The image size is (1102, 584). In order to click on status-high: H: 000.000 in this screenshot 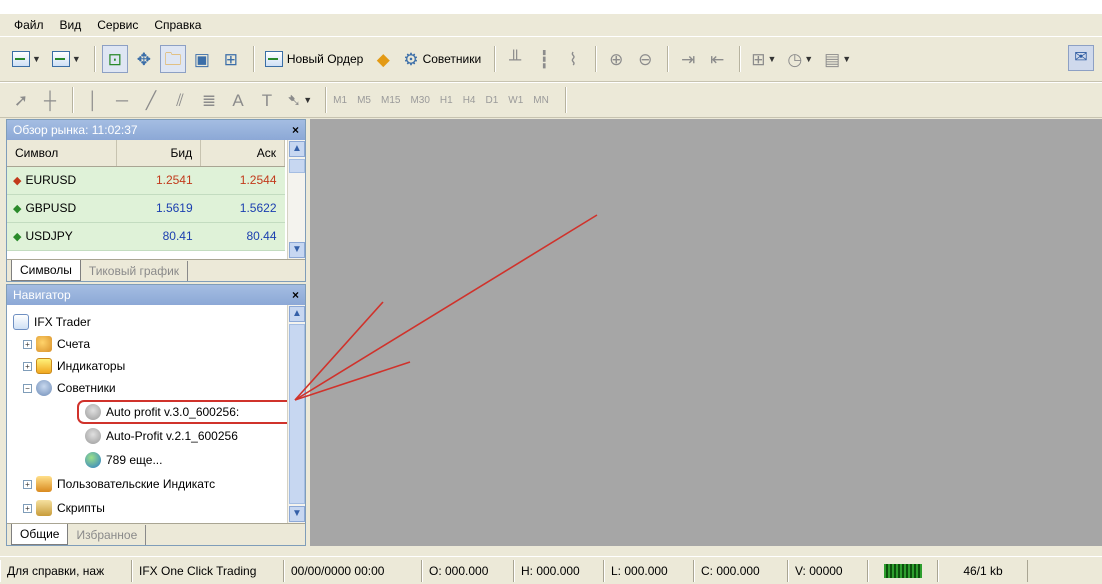, I will do `click(559, 570)`.